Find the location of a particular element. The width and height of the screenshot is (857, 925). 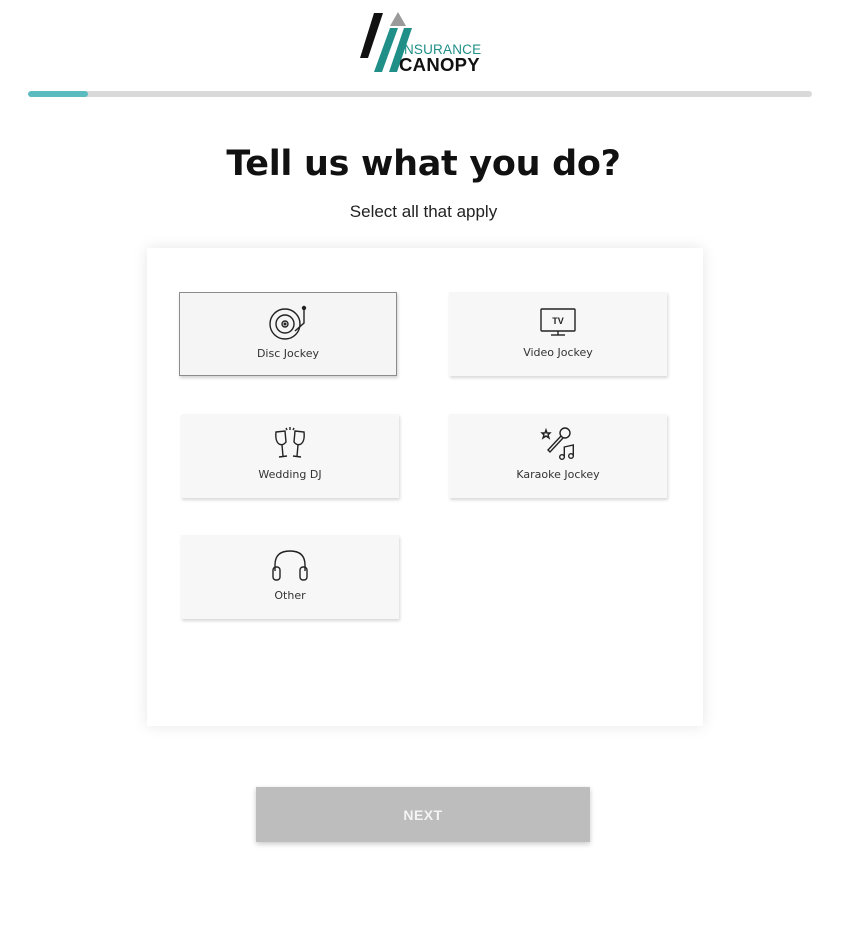

turntable-icon is located at coordinates (288, 323).